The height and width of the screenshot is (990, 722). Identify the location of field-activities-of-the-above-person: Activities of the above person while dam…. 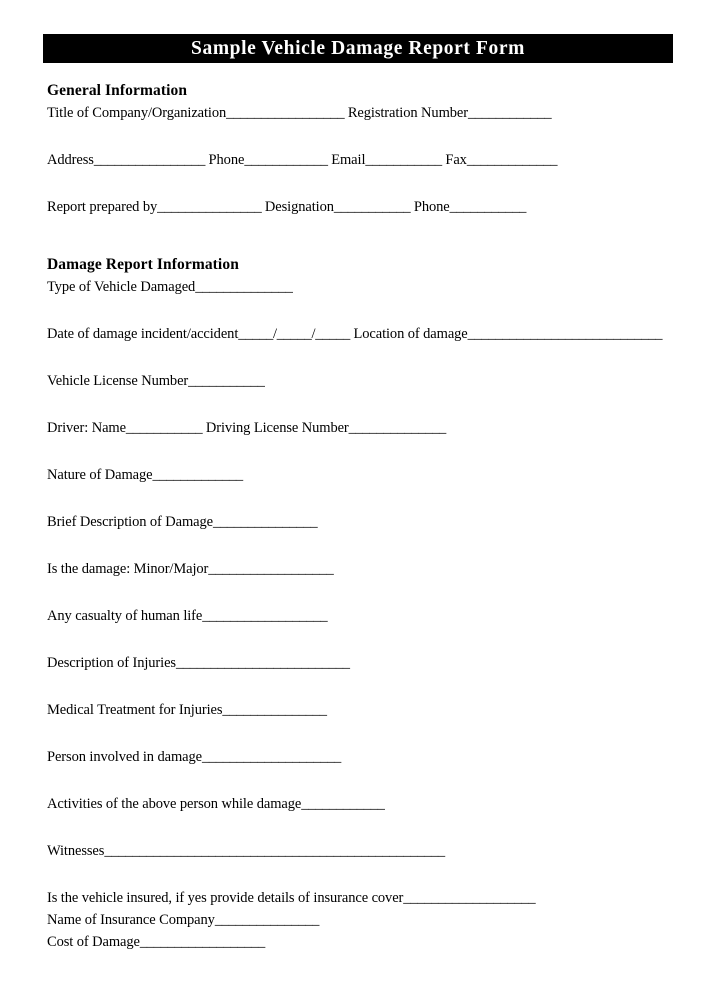
(367, 804).